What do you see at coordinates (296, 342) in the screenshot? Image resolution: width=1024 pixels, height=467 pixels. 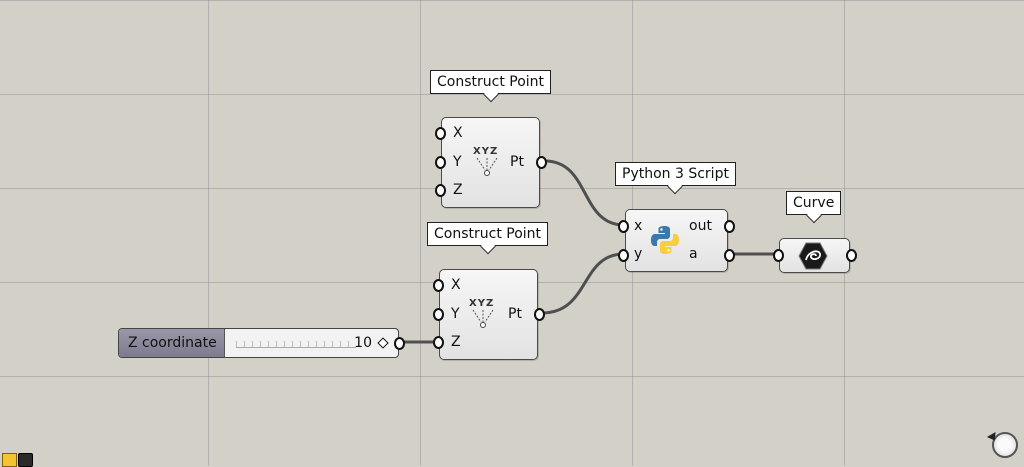 I see `slider-track` at bounding box center [296, 342].